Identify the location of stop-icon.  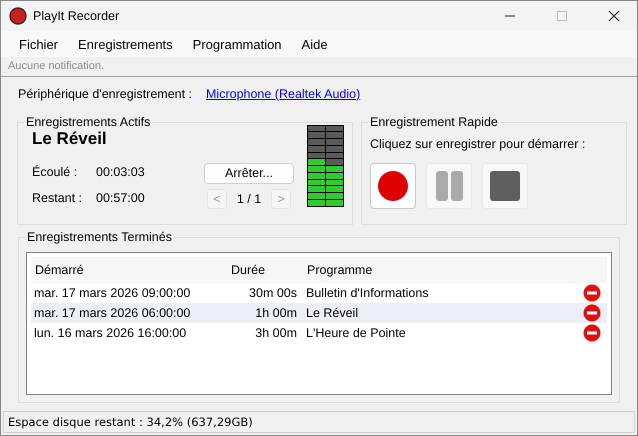
(505, 185).